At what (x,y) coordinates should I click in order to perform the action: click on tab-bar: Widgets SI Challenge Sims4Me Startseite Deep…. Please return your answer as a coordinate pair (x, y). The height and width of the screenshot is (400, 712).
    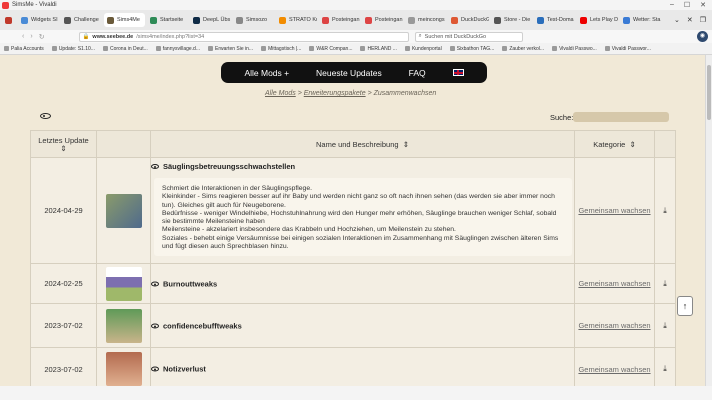
    Looking at the image, I should click on (356, 20).